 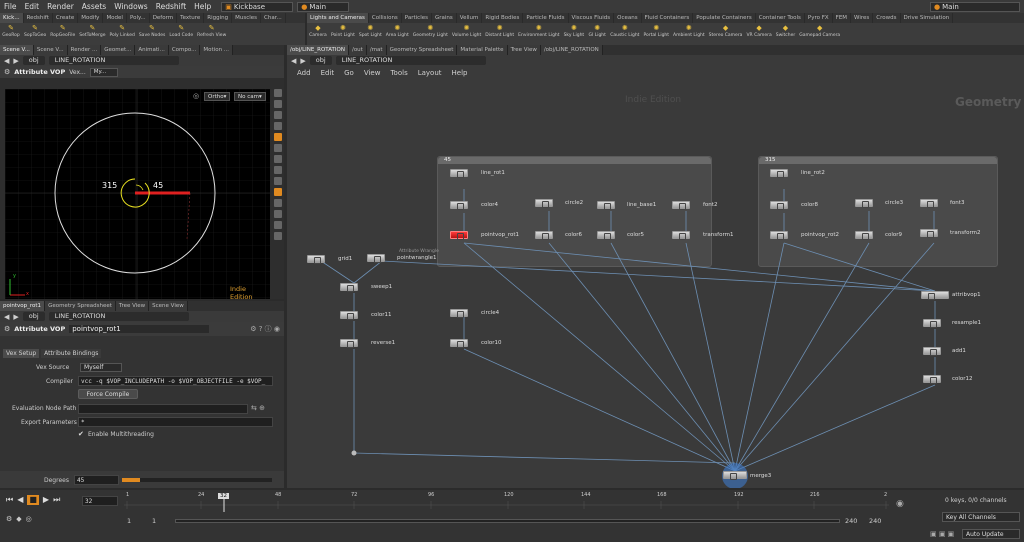 I want to click on vex-source-dropdown: Myself, so click(x=101, y=367).